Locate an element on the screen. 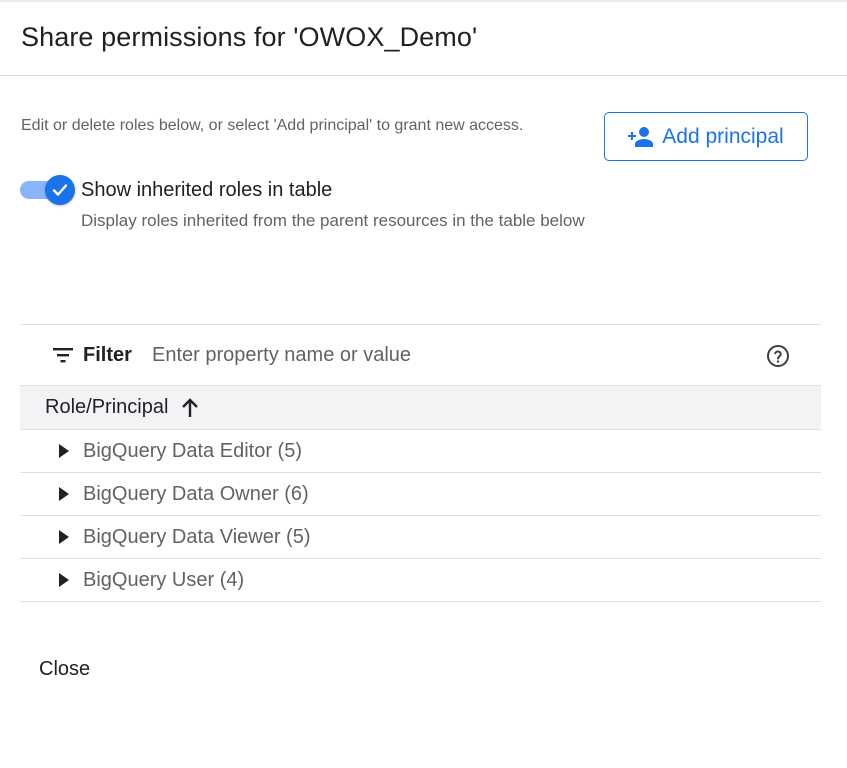 This screenshot has width=847, height=768. toggle-thumb is located at coordinates (60, 190).